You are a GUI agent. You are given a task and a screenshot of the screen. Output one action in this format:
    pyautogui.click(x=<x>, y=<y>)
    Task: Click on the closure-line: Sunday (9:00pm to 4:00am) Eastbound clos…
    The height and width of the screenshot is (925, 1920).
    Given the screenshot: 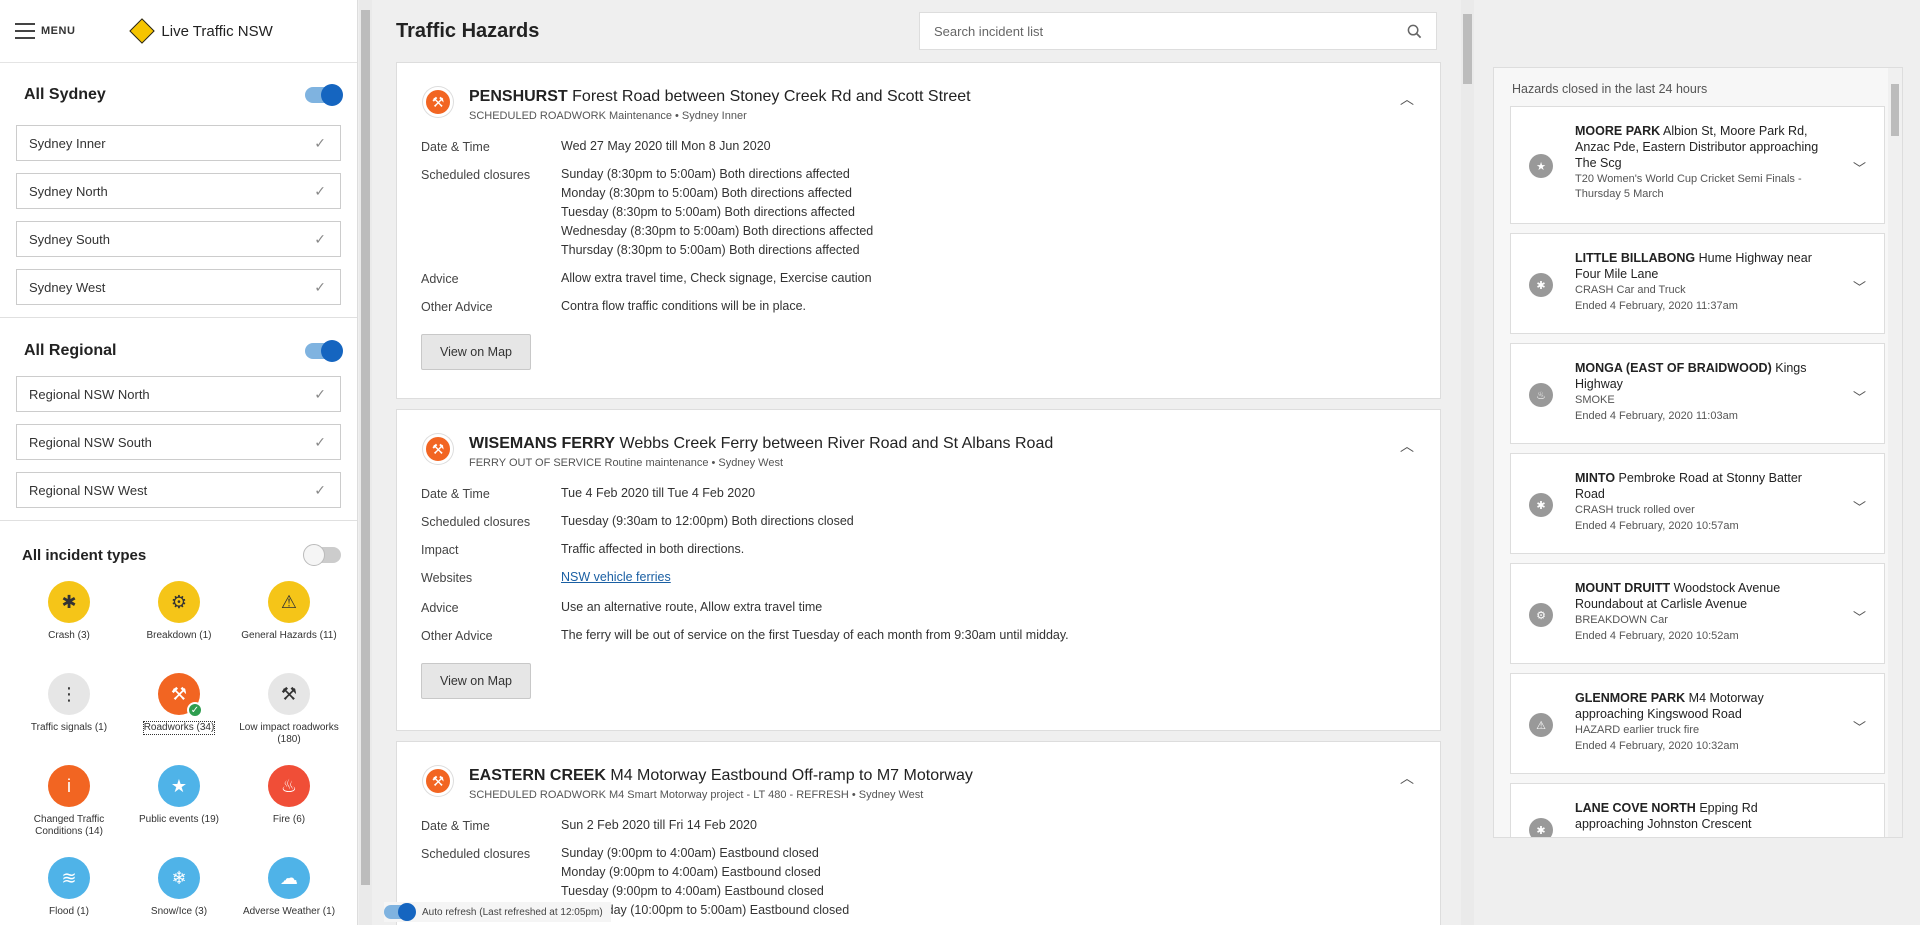 What is the action you would take?
    pyautogui.click(x=690, y=853)
    